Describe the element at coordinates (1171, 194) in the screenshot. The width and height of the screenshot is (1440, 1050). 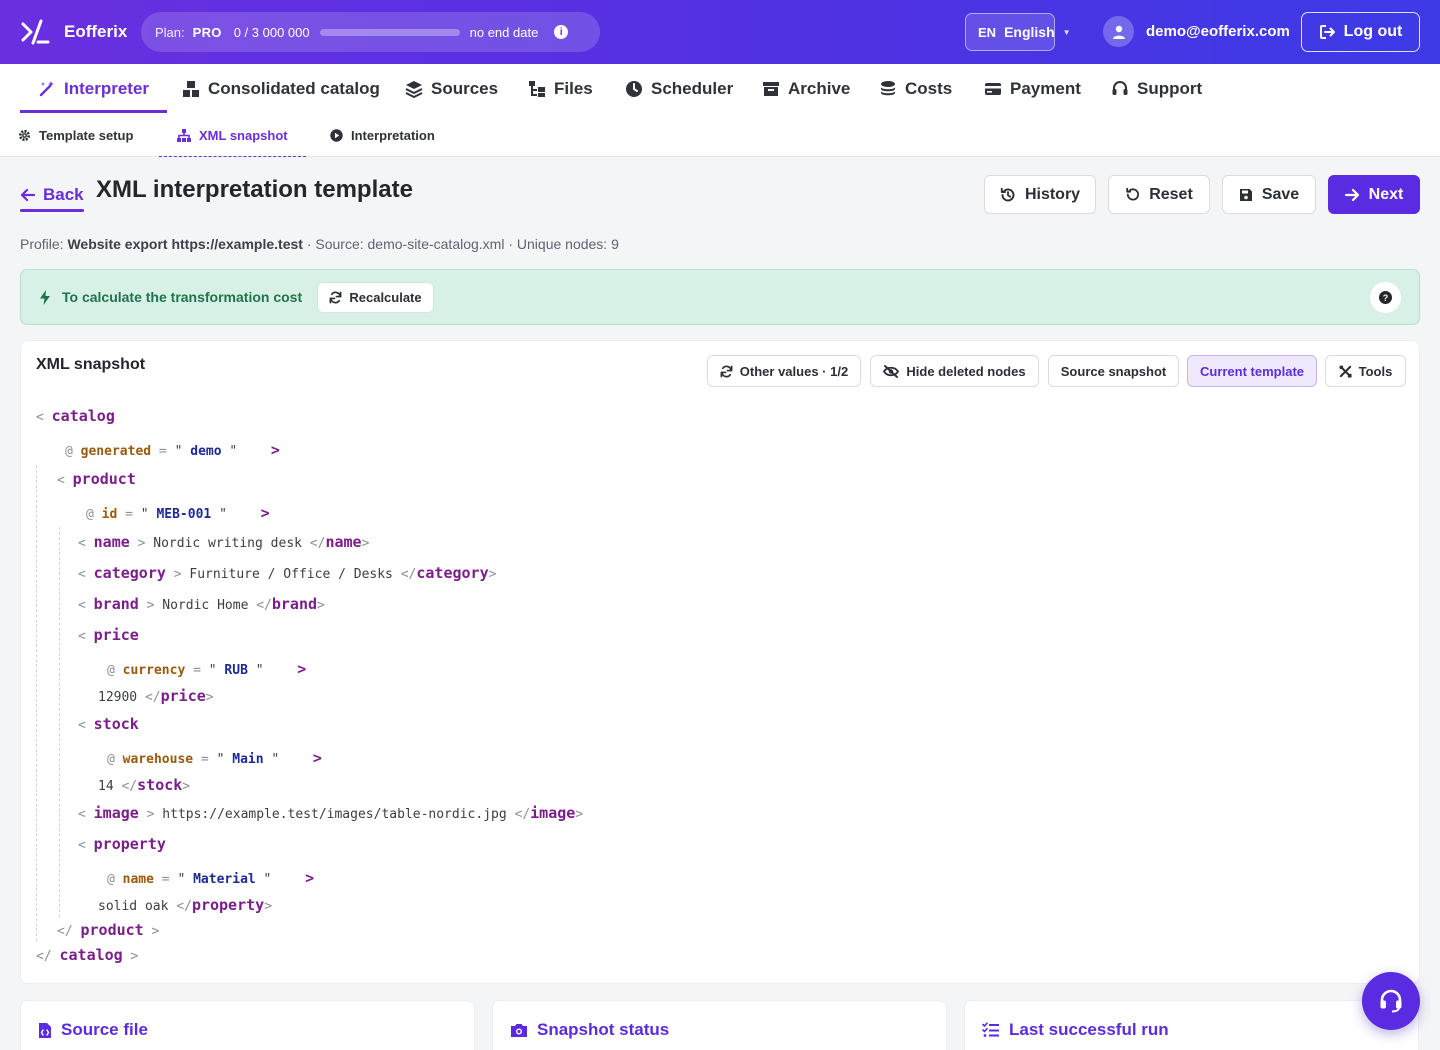
I see `reset-label: Reset` at that location.